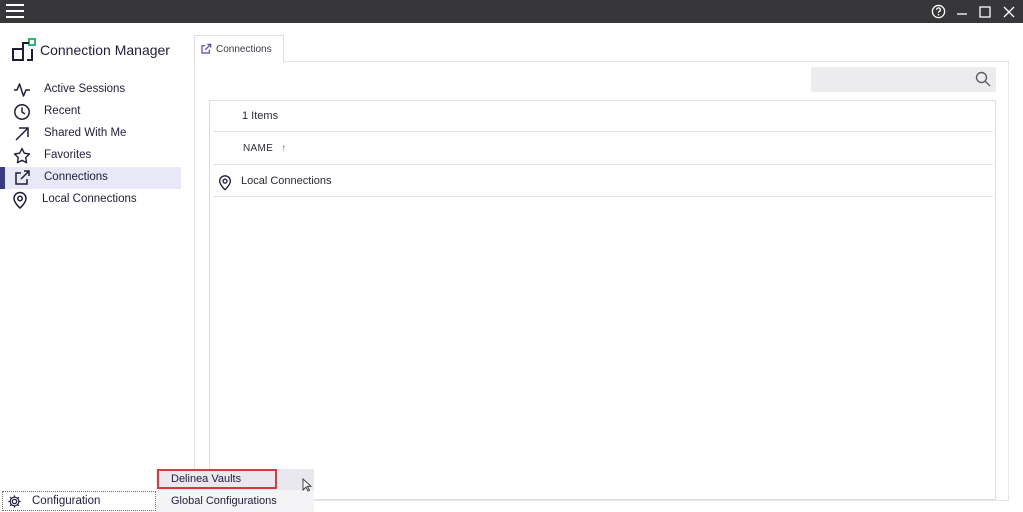 This screenshot has height=512, width=1023. I want to click on sidebar-item-label: Connections, so click(76, 177).